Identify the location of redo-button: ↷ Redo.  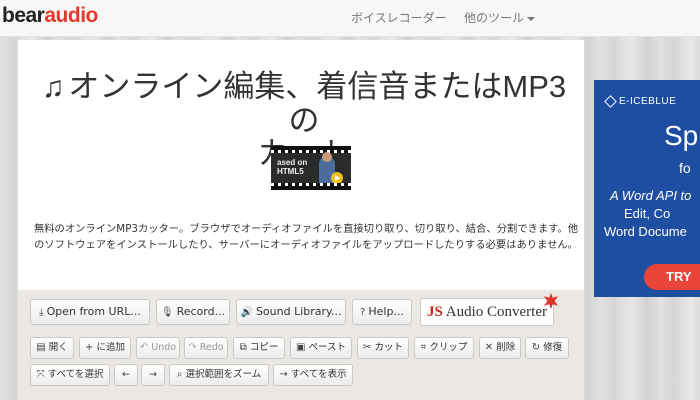
(206, 348).